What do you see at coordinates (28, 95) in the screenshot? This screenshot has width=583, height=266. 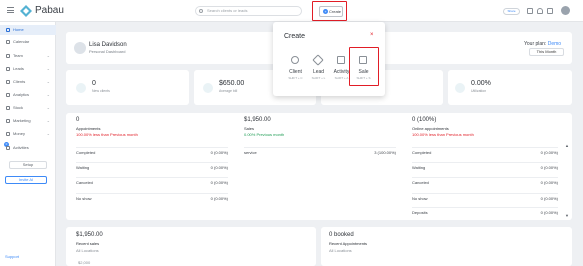 I see `sidebar-item-analytics: Analytics ⌄` at bounding box center [28, 95].